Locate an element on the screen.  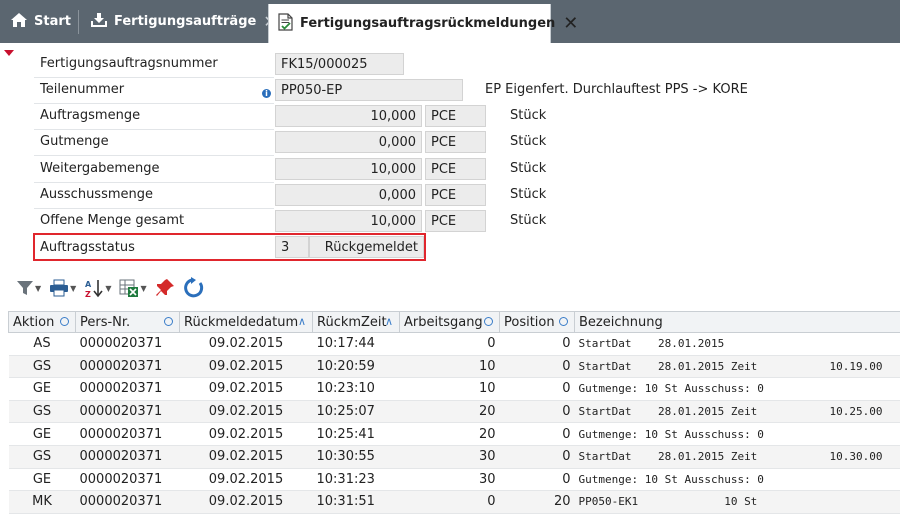
cell-rueckmzeit: 10:31:51 is located at coordinates (356, 502).